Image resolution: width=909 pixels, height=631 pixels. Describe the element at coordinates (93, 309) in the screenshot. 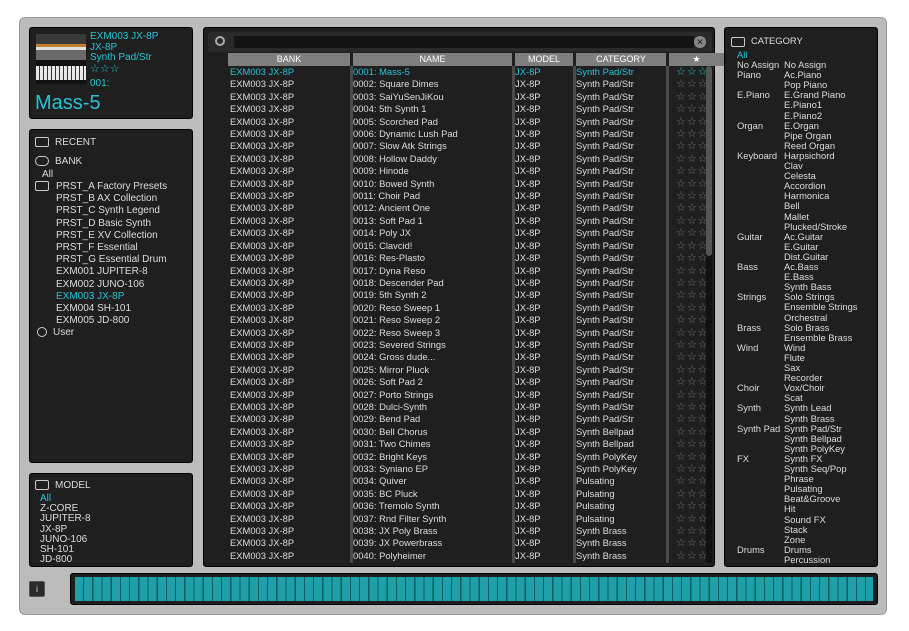

I see `bank-item: EXM004 SH-101` at that location.